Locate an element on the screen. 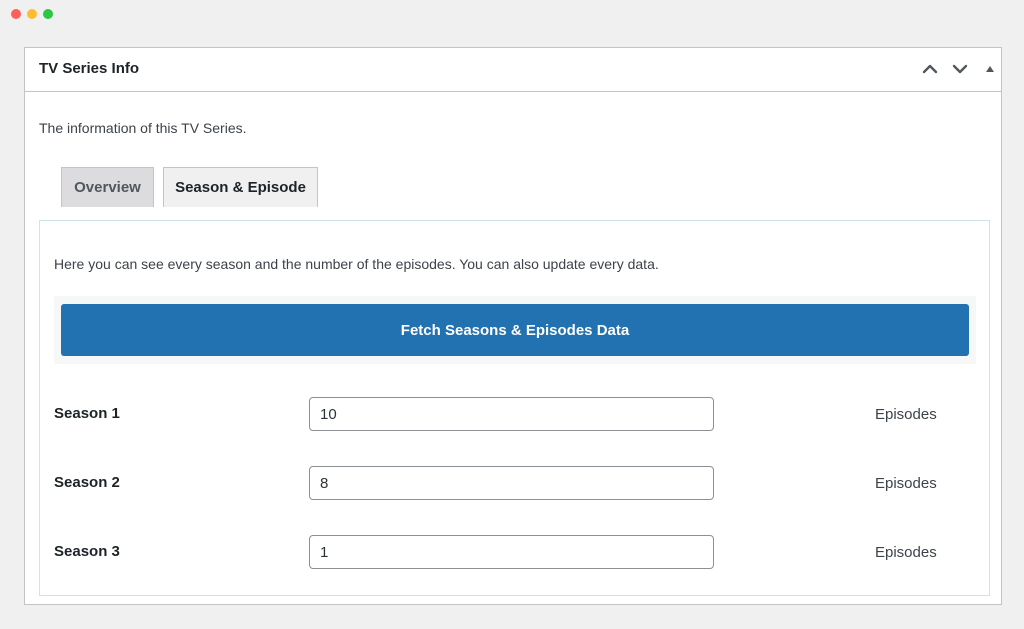  chevron-up-icon is located at coordinates (930, 69).